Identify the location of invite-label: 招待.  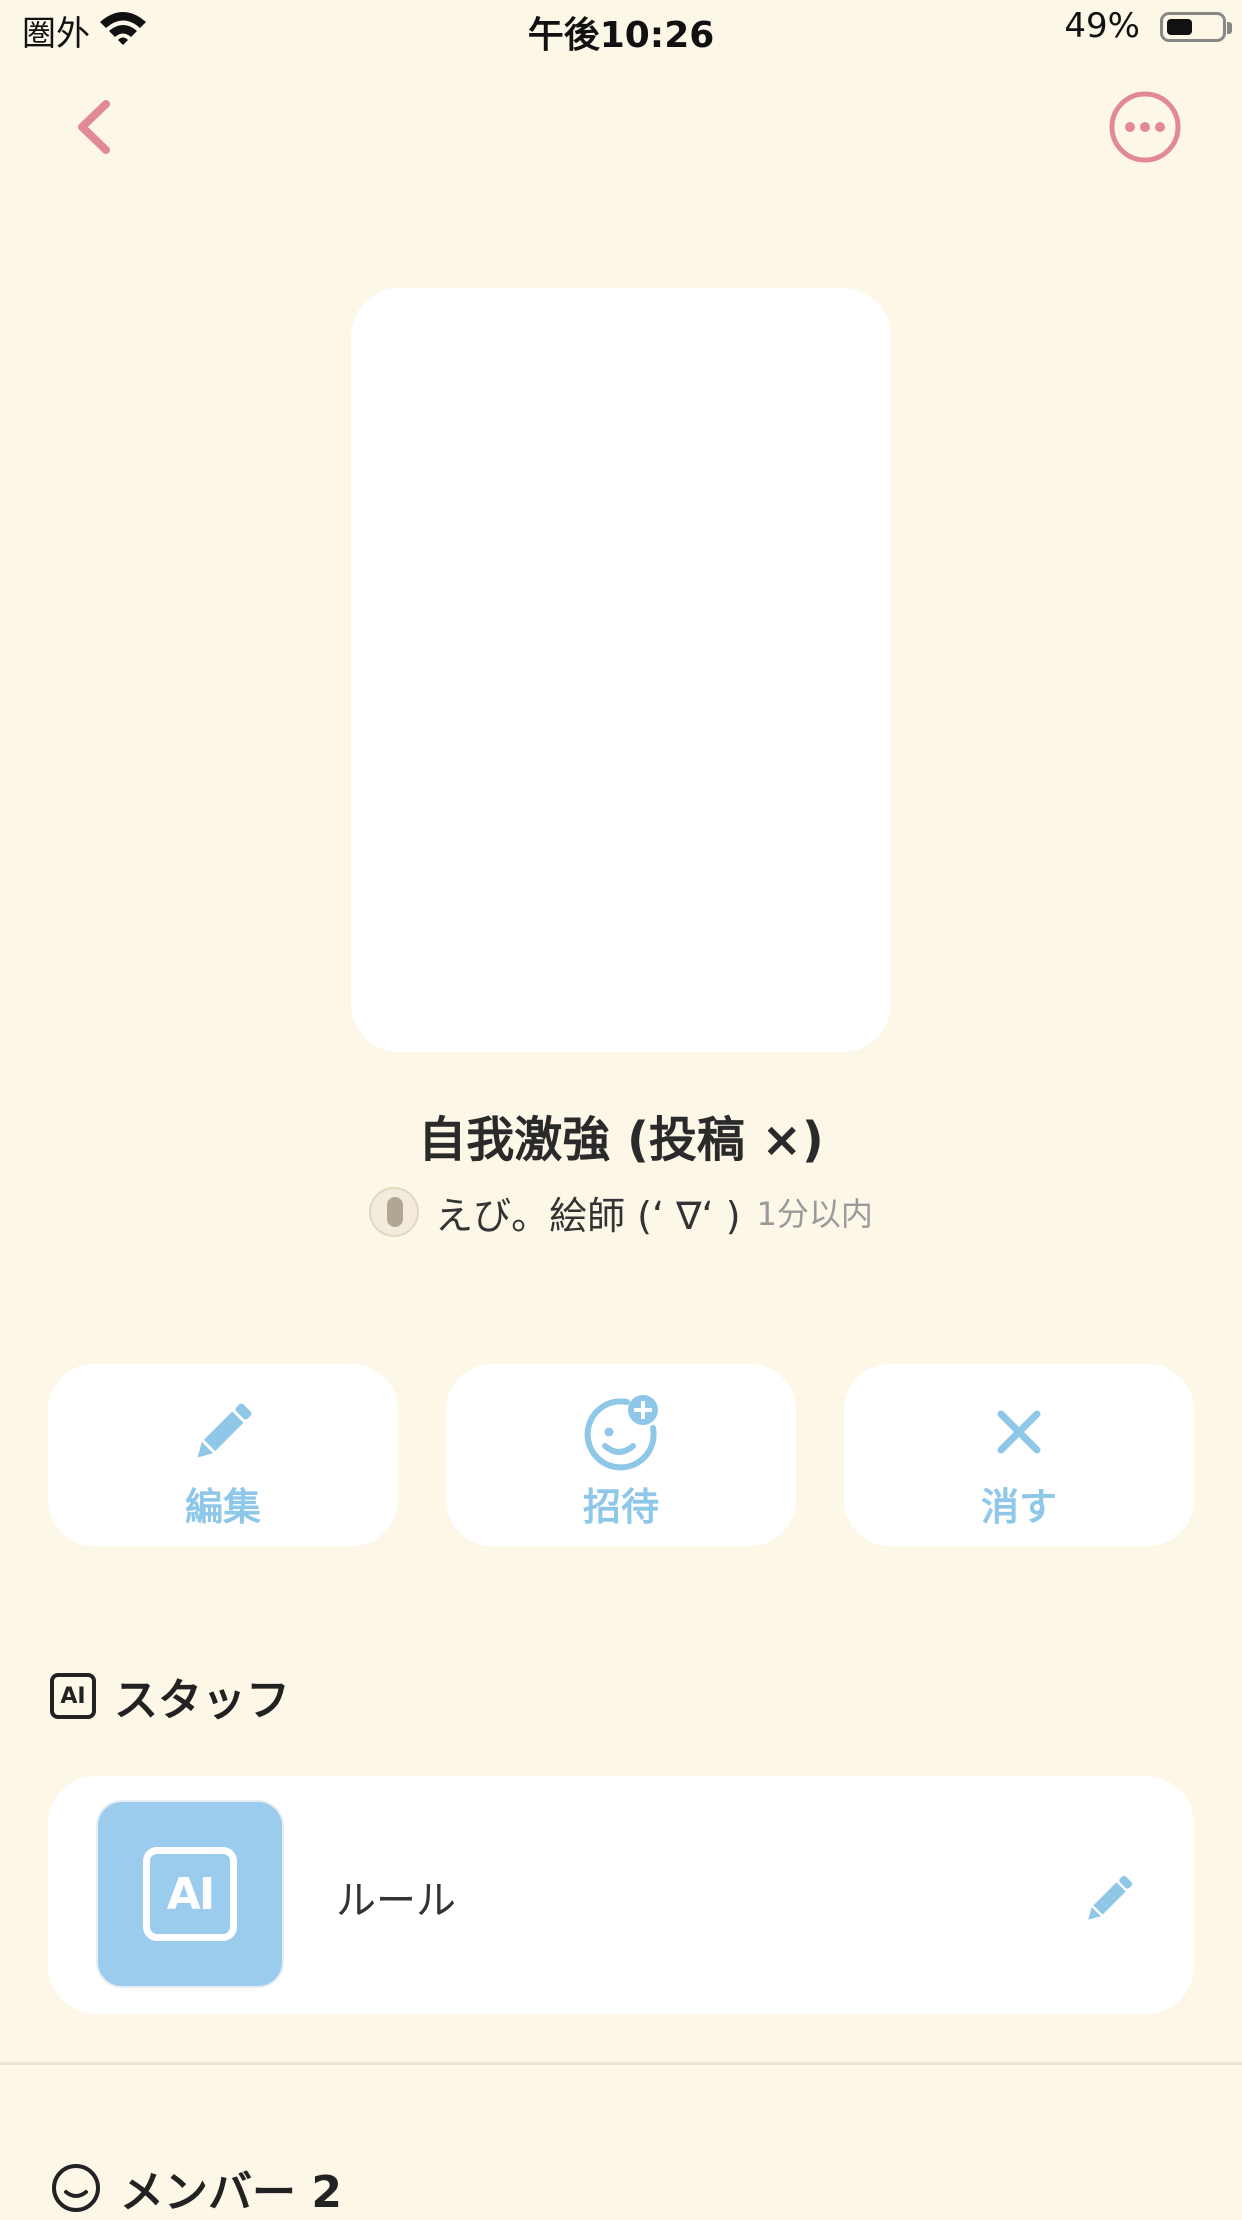
(620, 1507).